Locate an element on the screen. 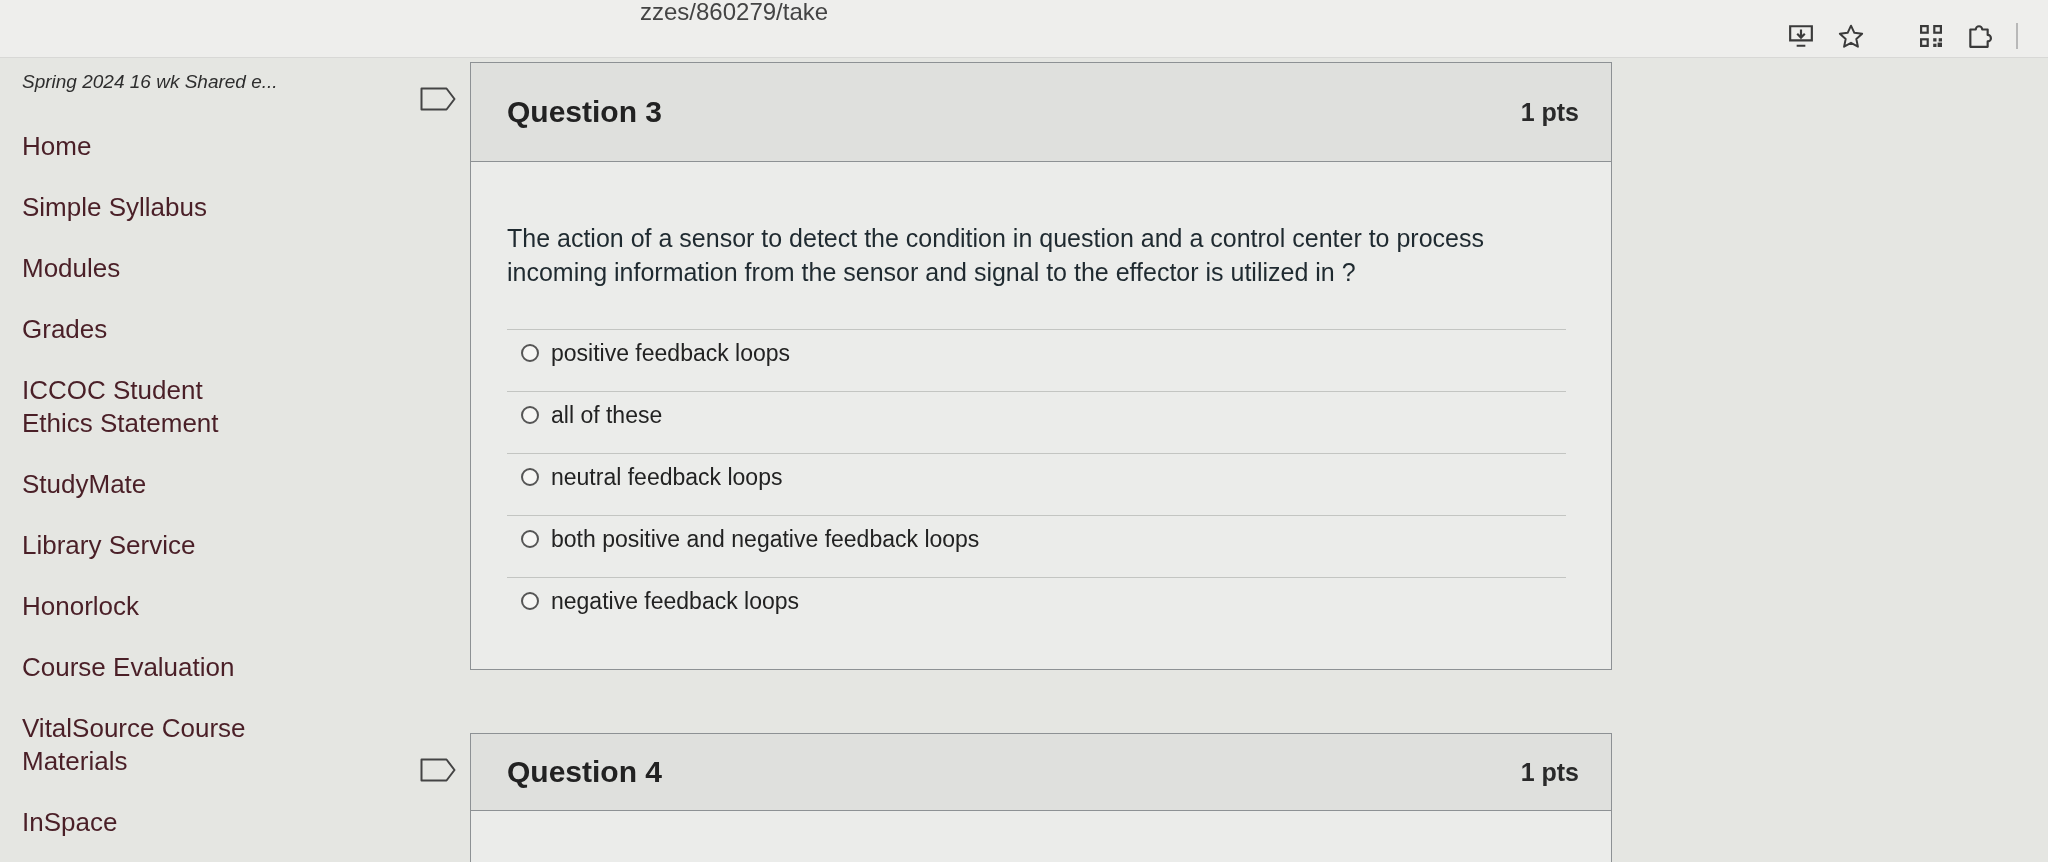  install-icon is located at coordinates (1801, 36).